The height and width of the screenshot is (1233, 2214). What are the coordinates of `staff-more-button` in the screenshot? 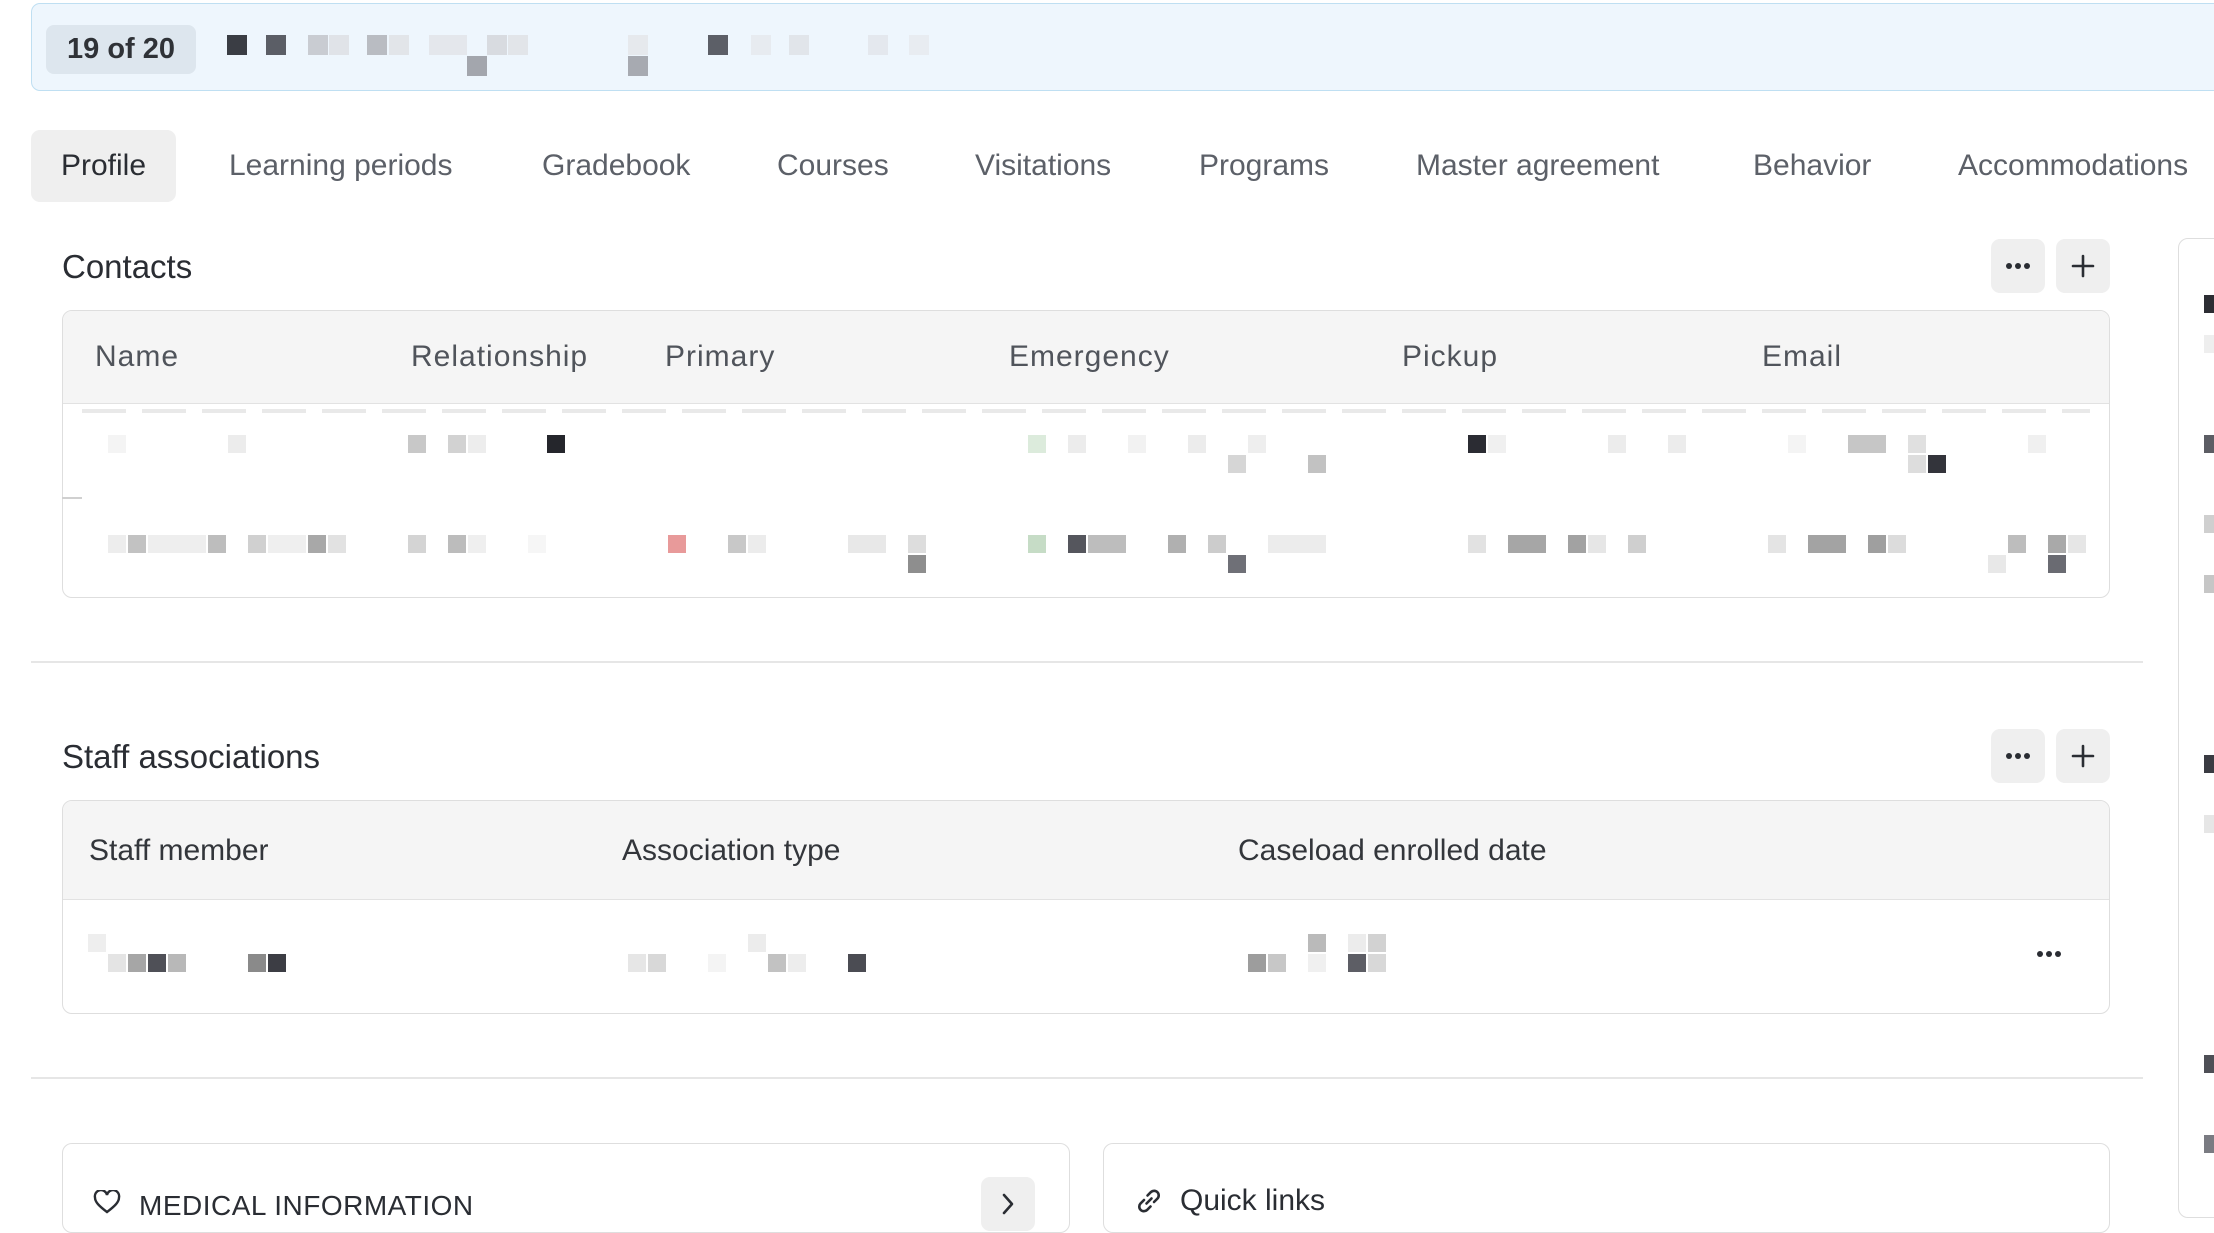 It's located at (2018, 756).